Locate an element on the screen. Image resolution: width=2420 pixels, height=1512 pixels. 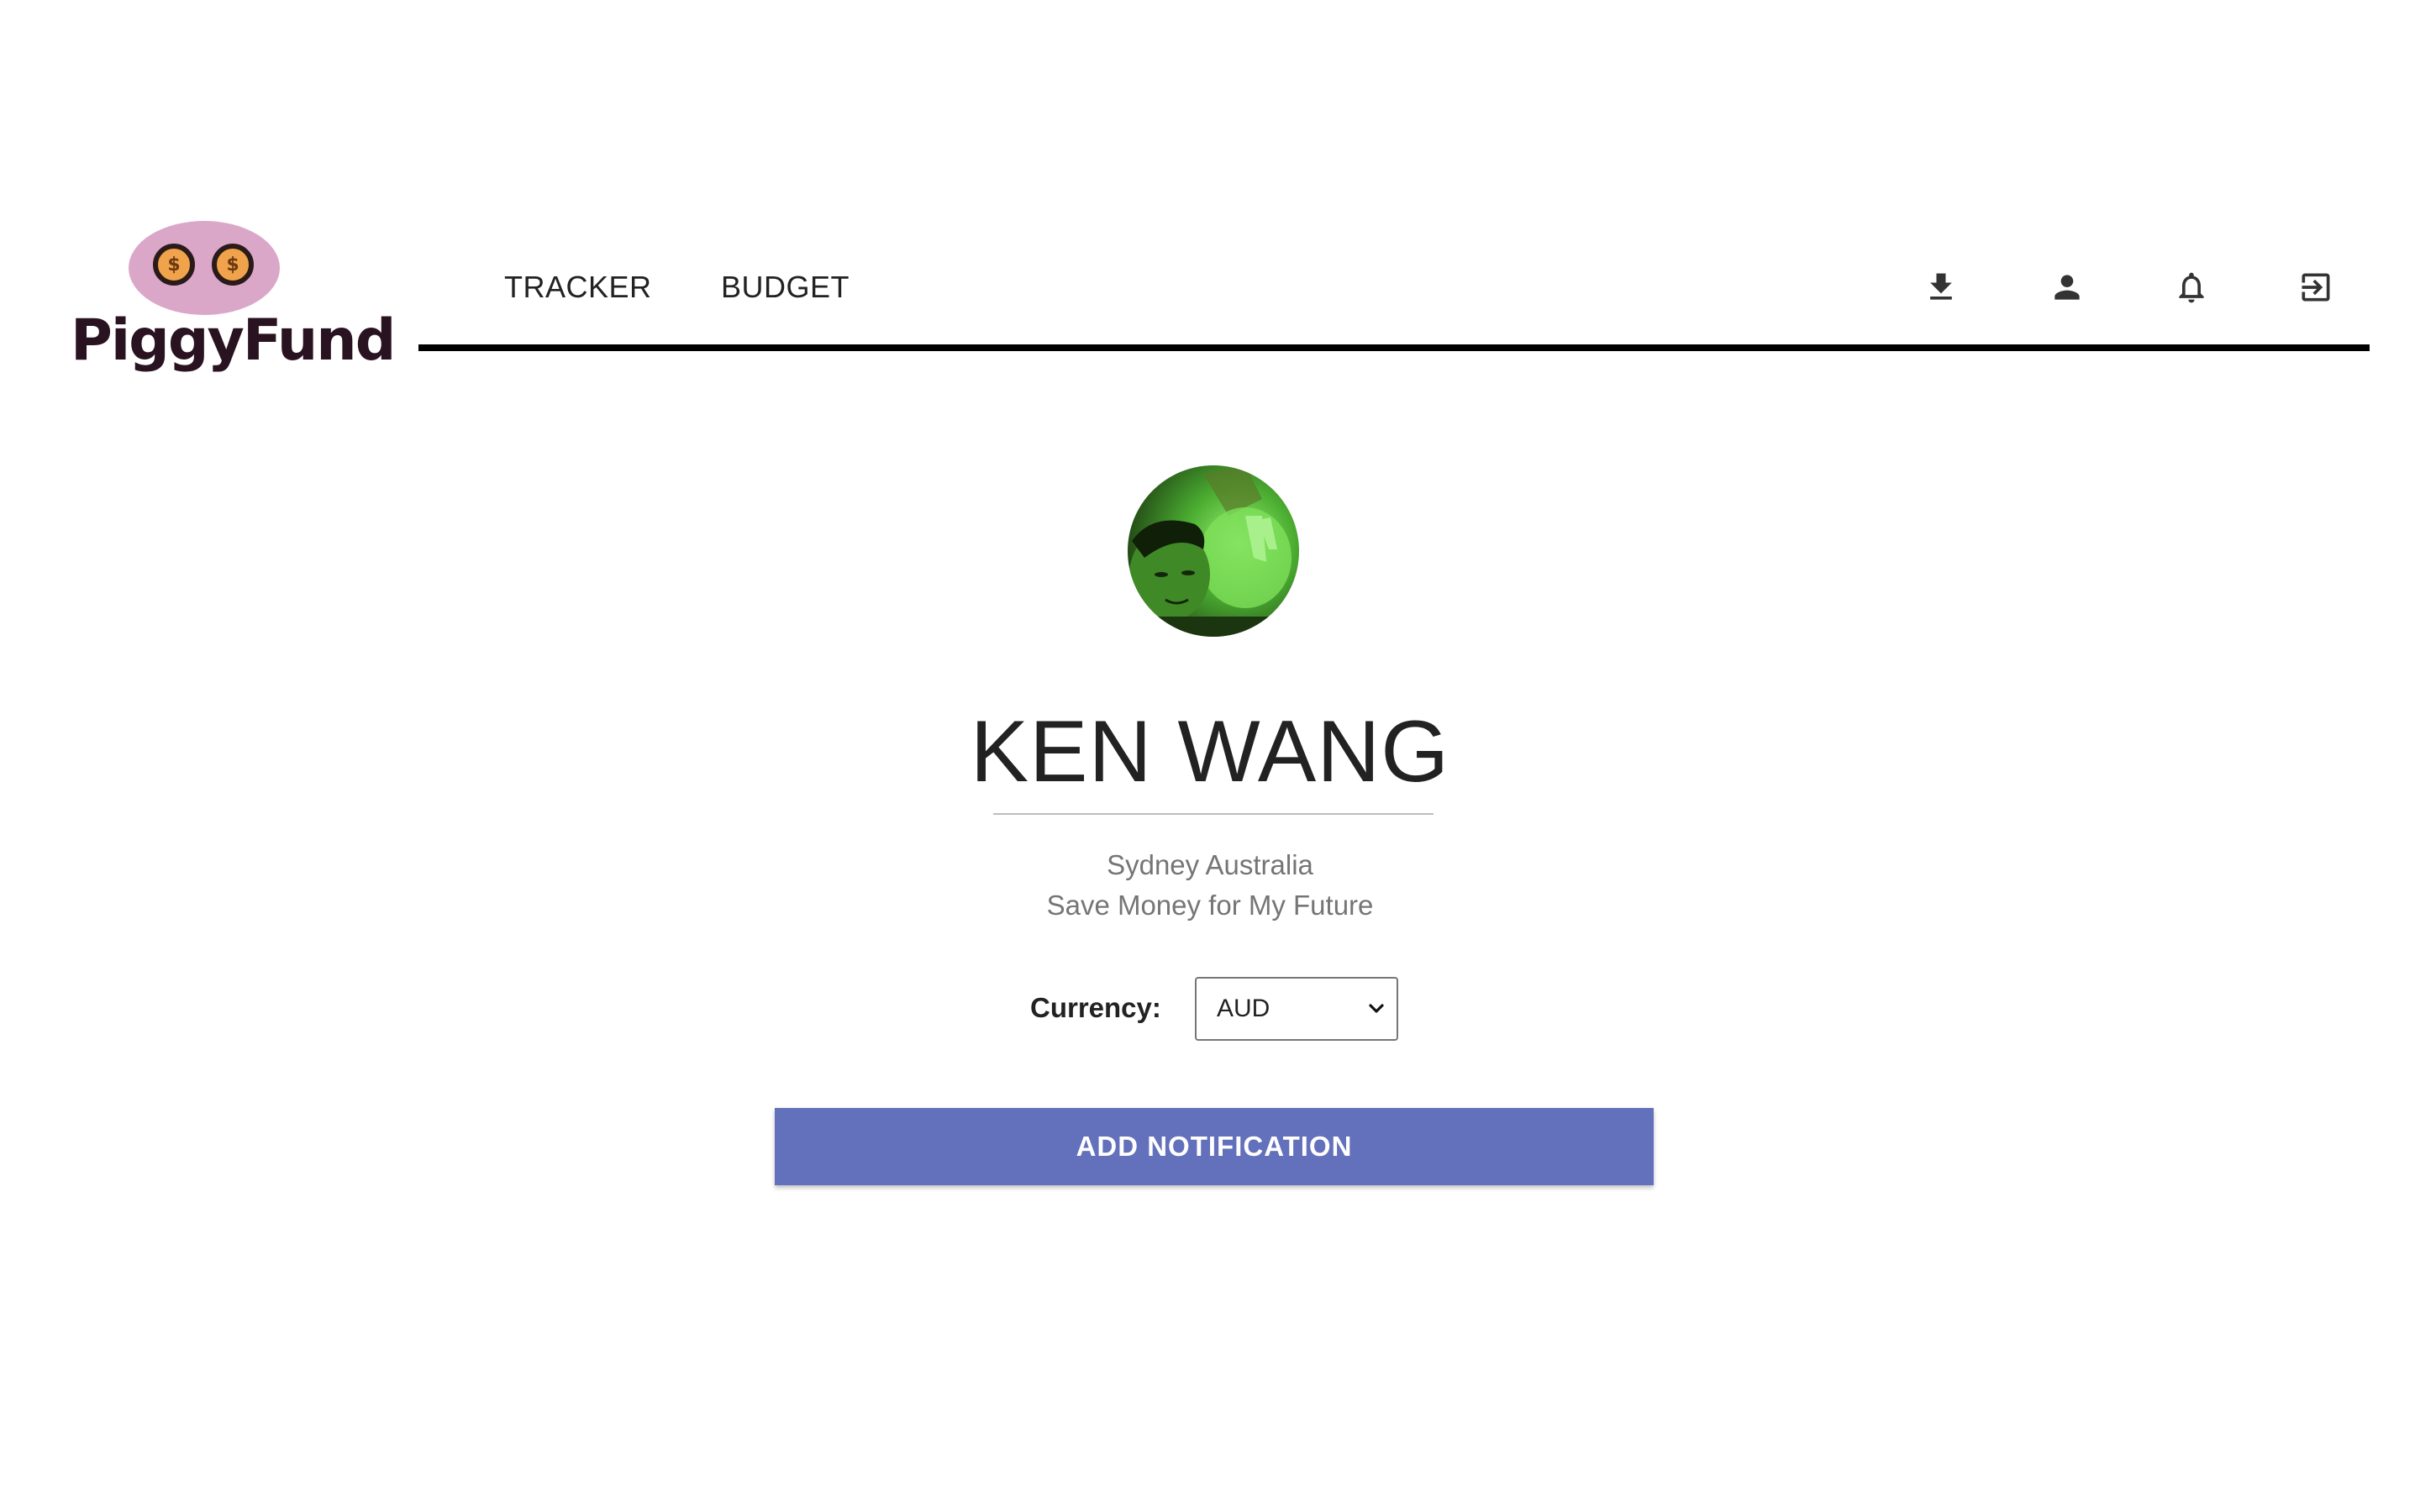
profile-name: KEN WANG is located at coordinates (1210, 752).